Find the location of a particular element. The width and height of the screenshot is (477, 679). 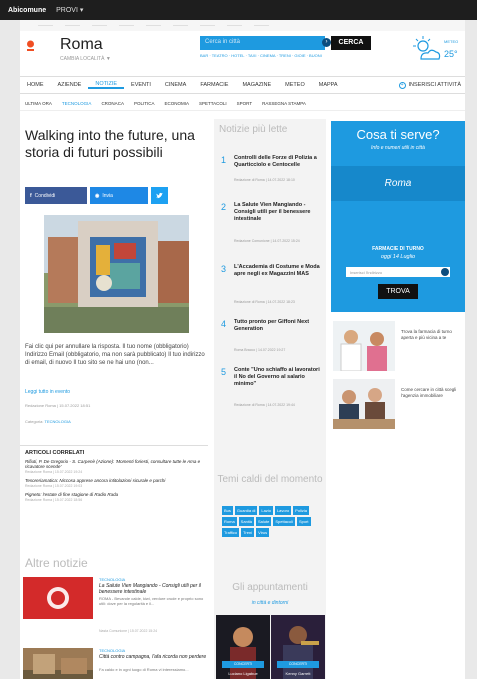

facebook-share-button: f Condividi is located at coordinates (56, 195).